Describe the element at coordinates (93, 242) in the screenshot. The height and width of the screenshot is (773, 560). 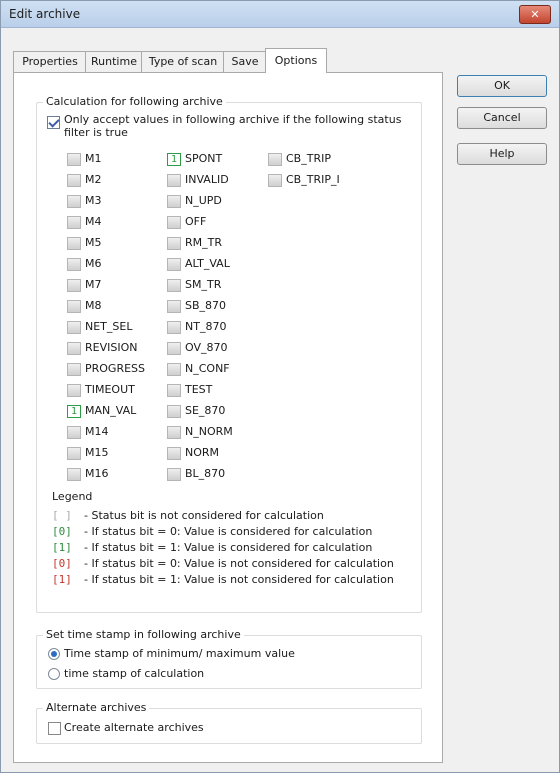
I see `status-bit-label: M5` at that location.